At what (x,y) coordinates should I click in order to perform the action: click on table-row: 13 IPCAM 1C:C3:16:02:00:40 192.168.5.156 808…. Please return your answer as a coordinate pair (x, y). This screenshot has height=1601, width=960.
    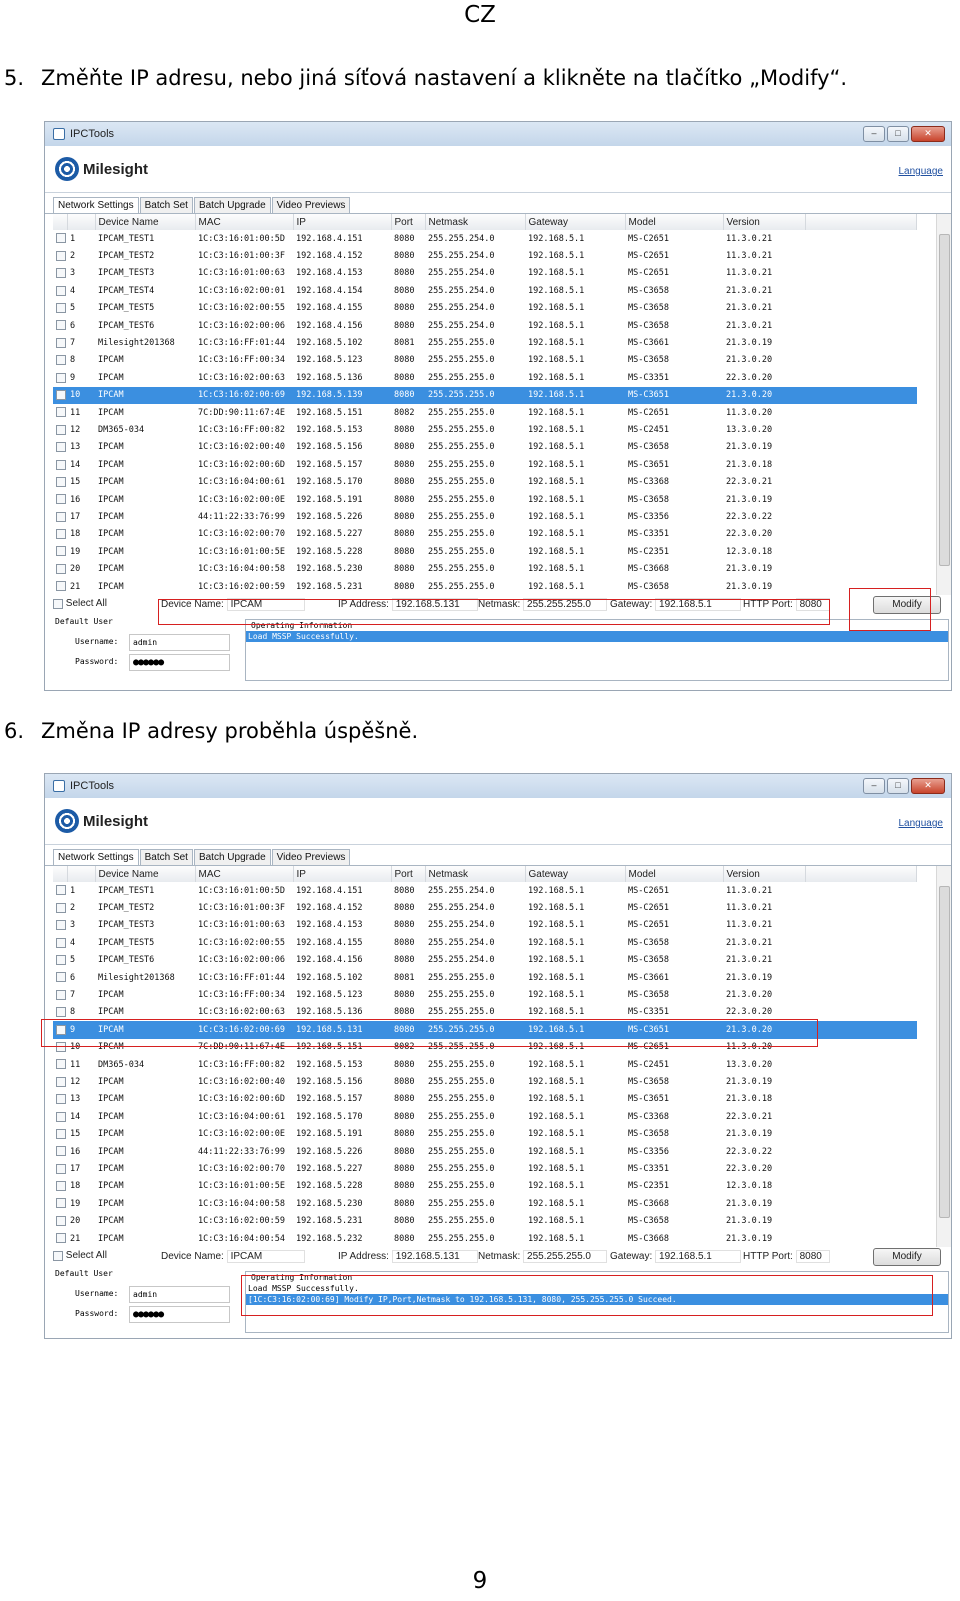
    Looking at the image, I should click on (485, 447).